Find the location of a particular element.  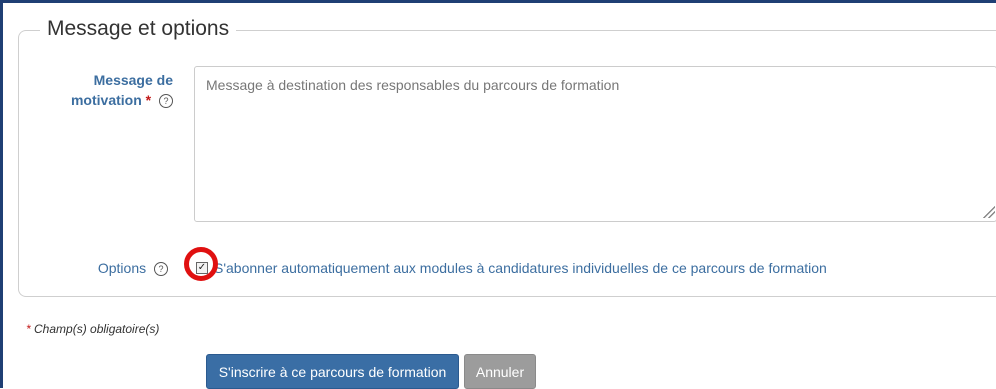

message-label-line2: motivation is located at coordinates (106, 100).